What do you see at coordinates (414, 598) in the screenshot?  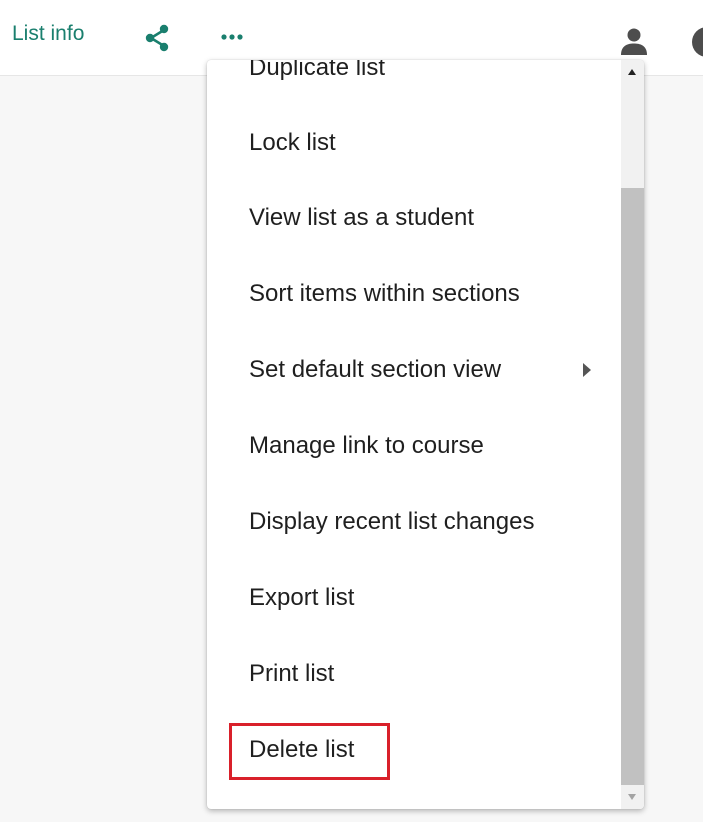 I see `menu-item-export-list: Export list` at bounding box center [414, 598].